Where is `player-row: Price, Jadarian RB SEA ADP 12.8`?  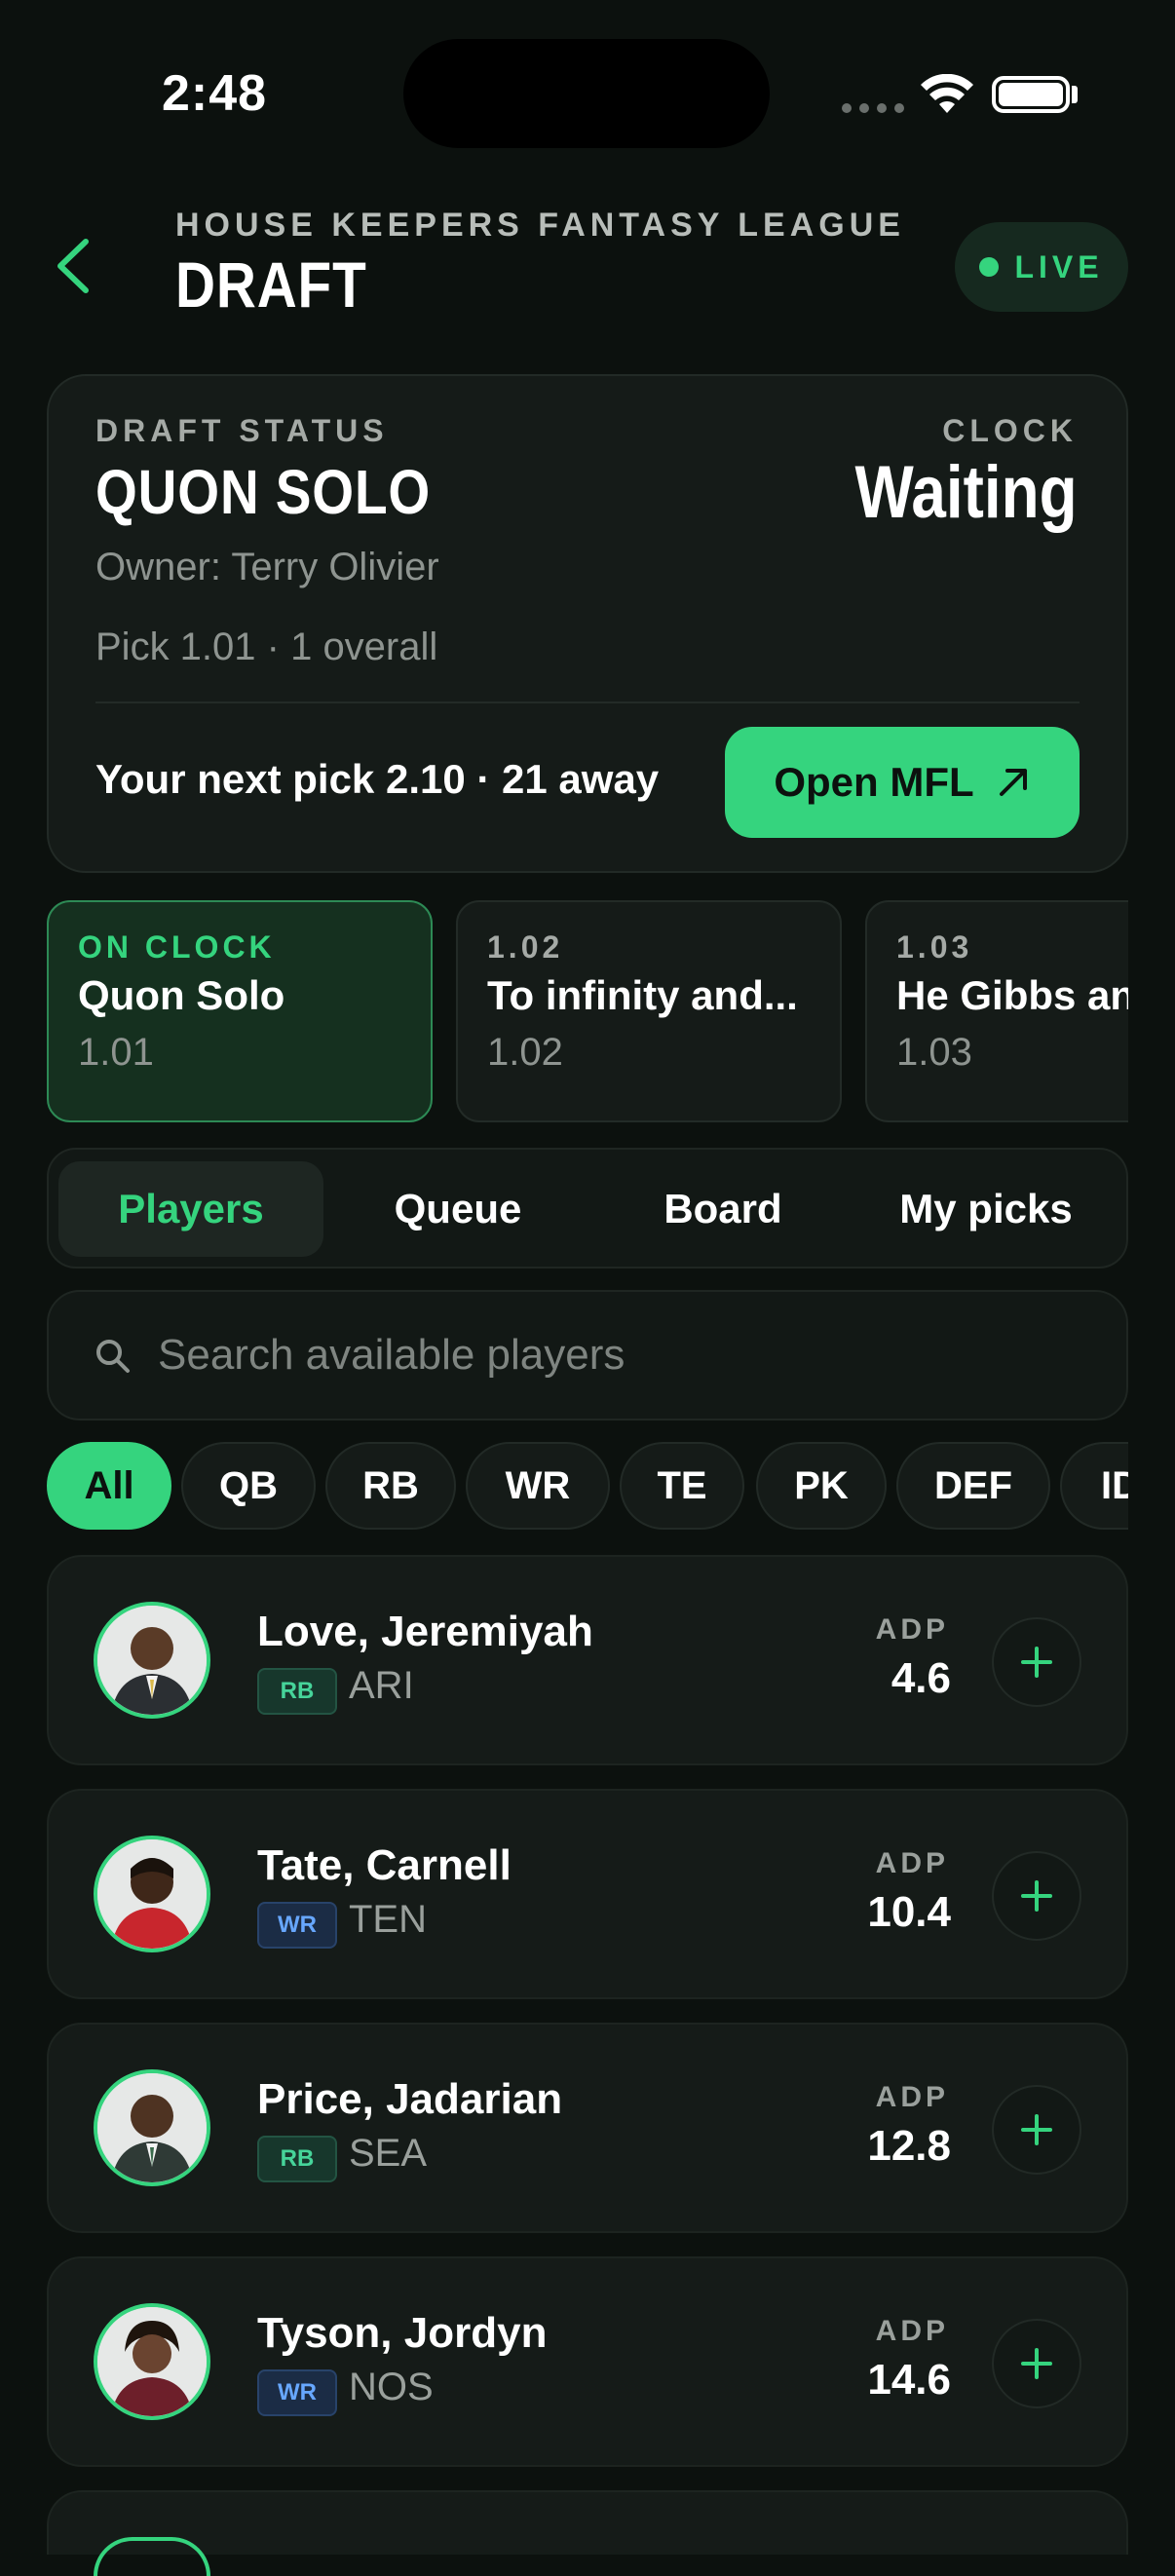 player-row: Price, Jadarian RB SEA ADP 12.8 is located at coordinates (587, 2128).